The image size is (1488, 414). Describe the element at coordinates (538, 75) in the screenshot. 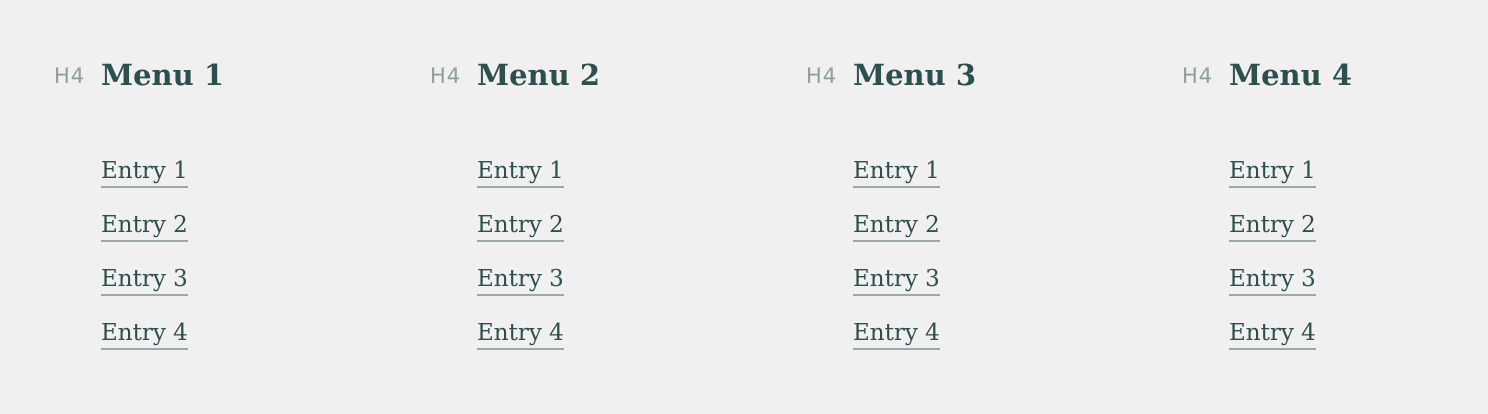

I see `menu-title: Menu 2` at that location.